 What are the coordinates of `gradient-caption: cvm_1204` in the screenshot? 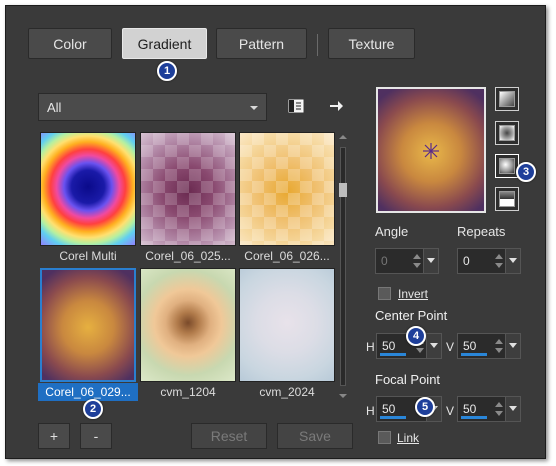 It's located at (188, 392).